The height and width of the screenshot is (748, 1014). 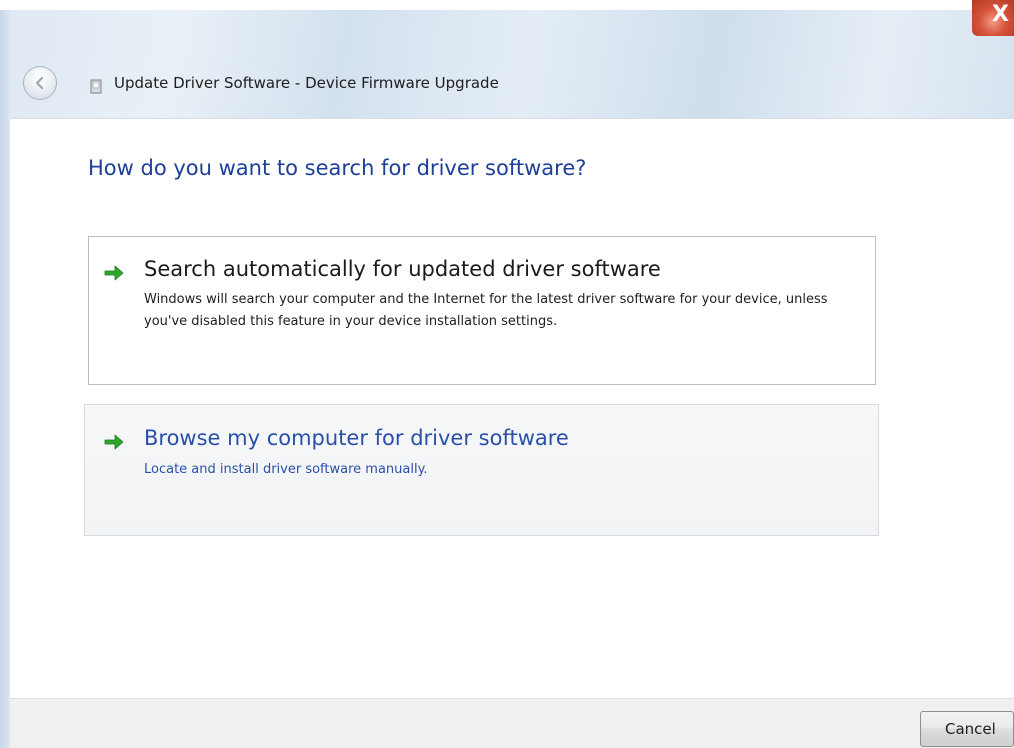 I want to click on title-bar-top-edge, so click(x=507, y=5).